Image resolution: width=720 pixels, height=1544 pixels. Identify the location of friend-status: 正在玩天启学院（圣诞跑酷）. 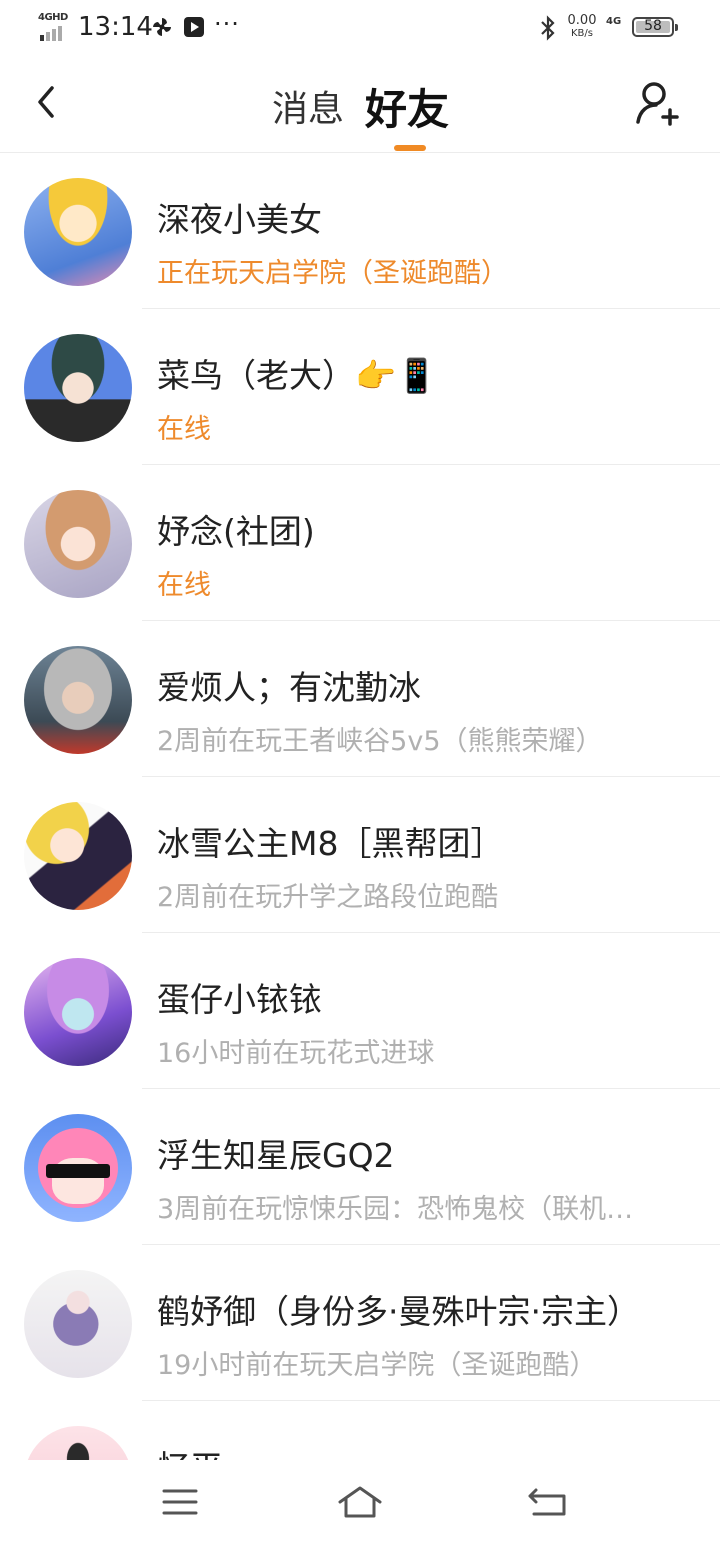
(332, 273).